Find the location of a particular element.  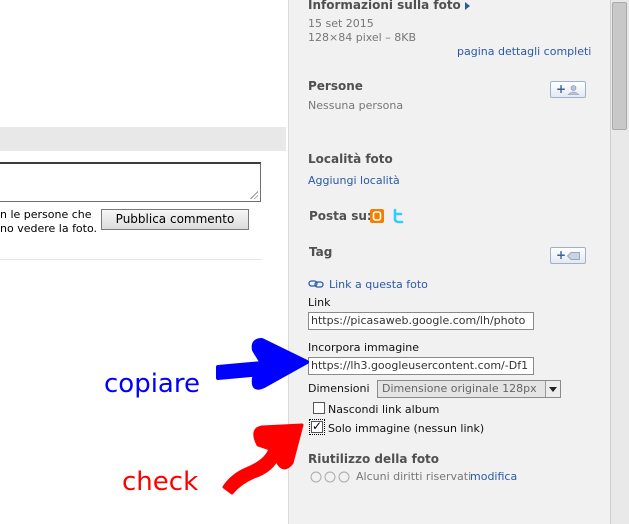

triangle-right-icon is located at coordinates (467, 5).